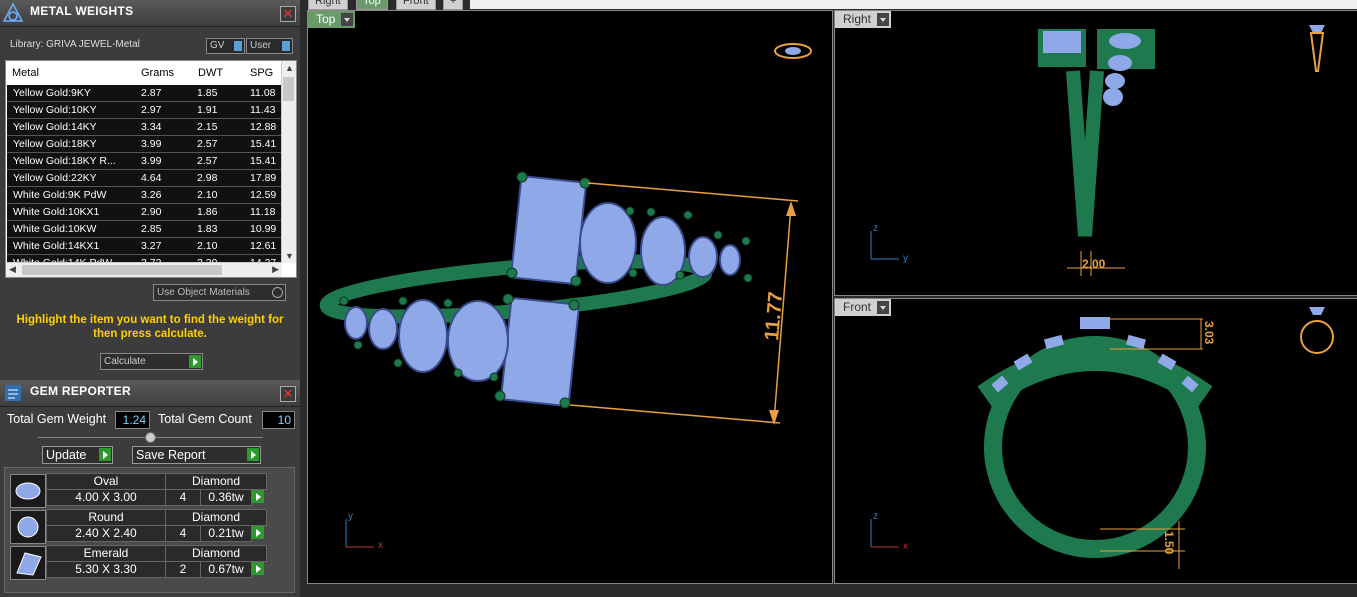  I want to click on gem-size: 2.40 X 2.40, so click(106, 533).